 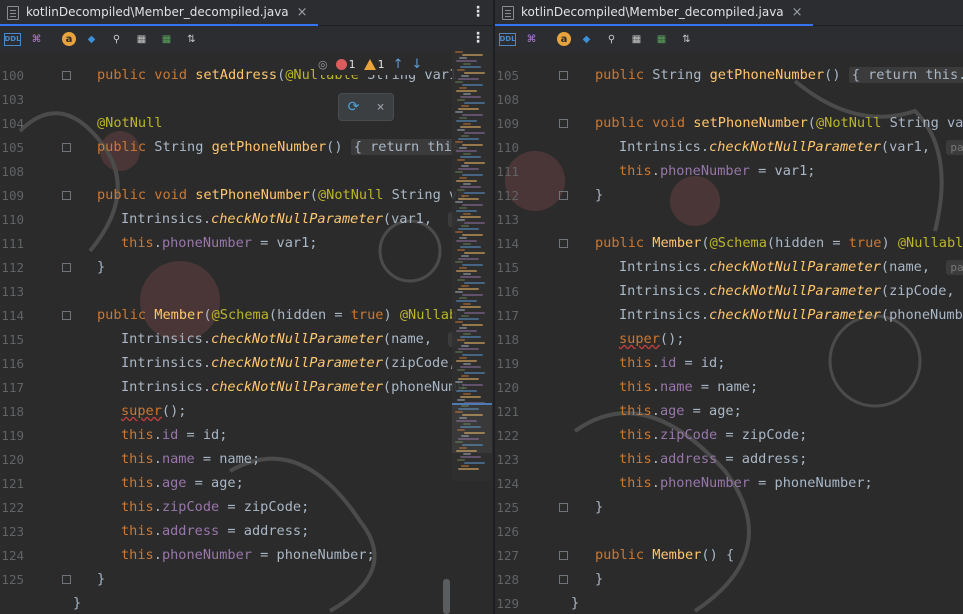 What do you see at coordinates (12, 75) in the screenshot?
I see `line-number: 100` at bounding box center [12, 75].